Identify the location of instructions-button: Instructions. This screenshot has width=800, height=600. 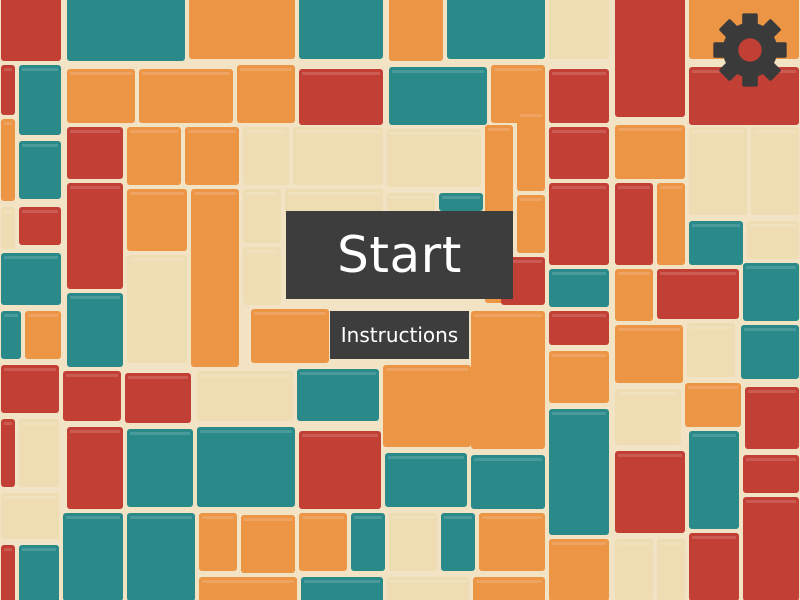
(399, 335).